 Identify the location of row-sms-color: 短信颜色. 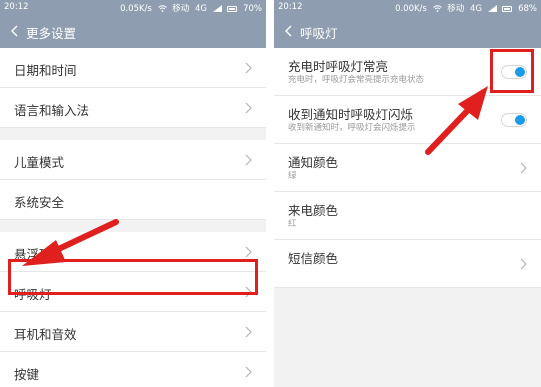
(407, 264).